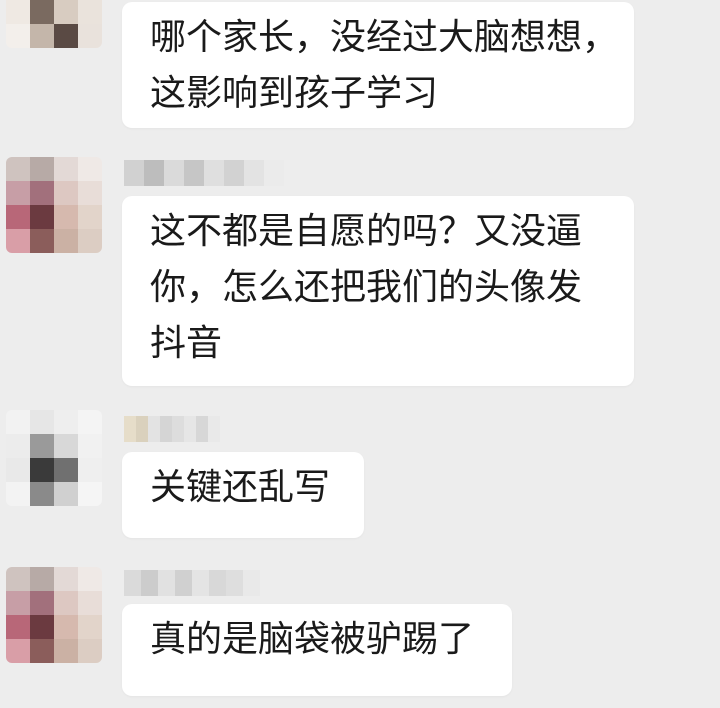  I want to click on message-text-line: 这影响到孩子学习, so click(294, 93).